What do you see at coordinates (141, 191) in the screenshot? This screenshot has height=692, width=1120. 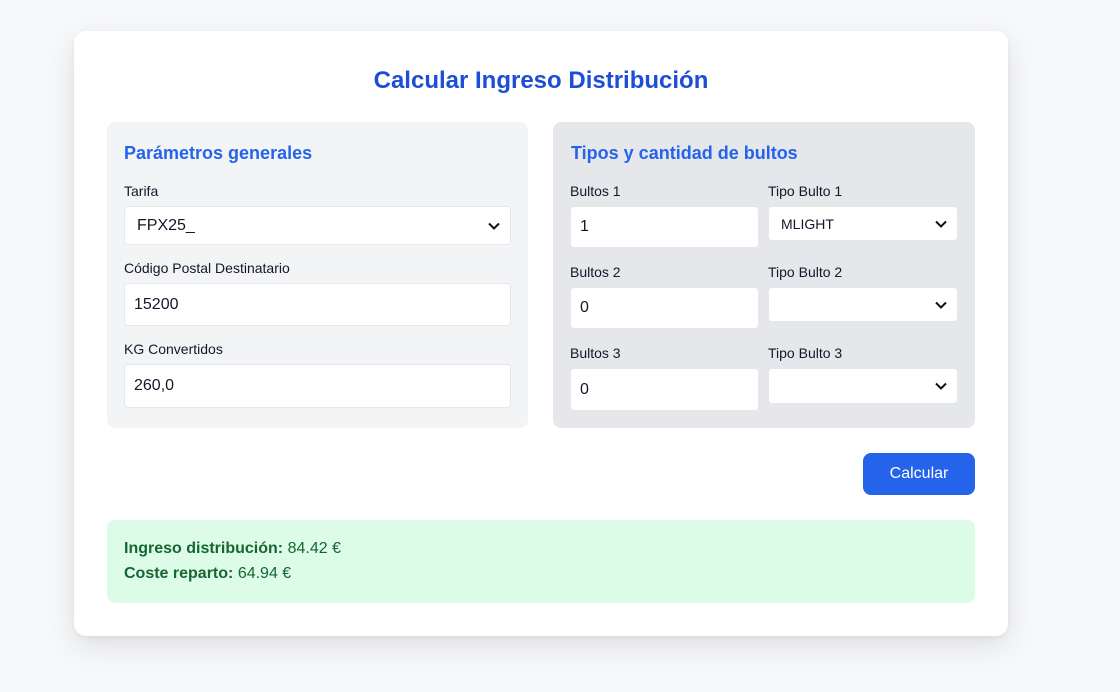 I see `tarifa-label: Tarifa` at bounding box center [141, 191].